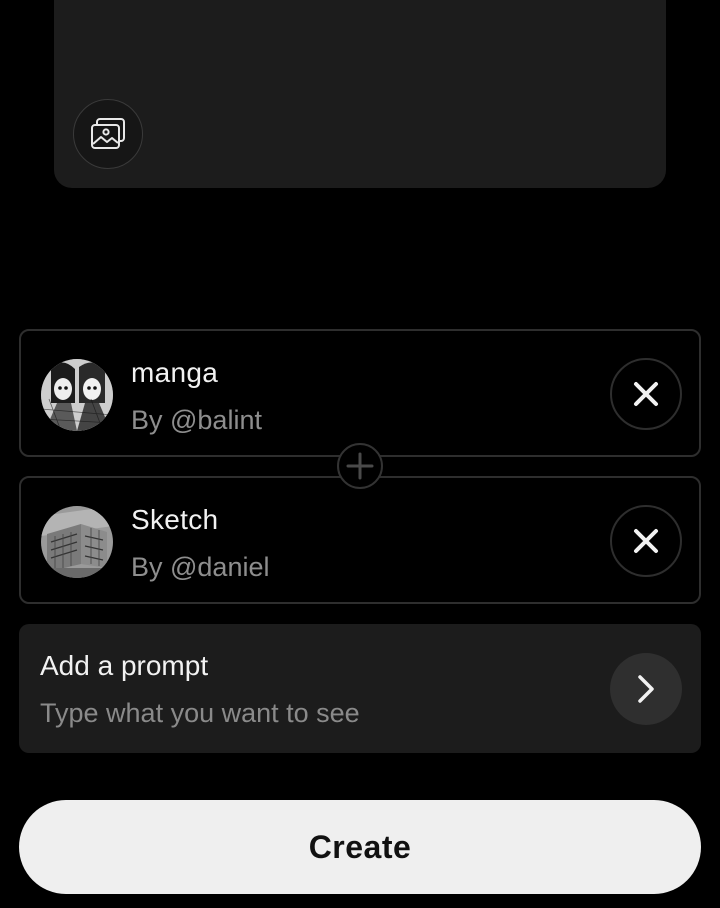 This screenshot has height=908, width=720. What do you see at coordinates (360, 847) in the screenshot?
I see `create-button: Create` at bounding box center [360, 847].